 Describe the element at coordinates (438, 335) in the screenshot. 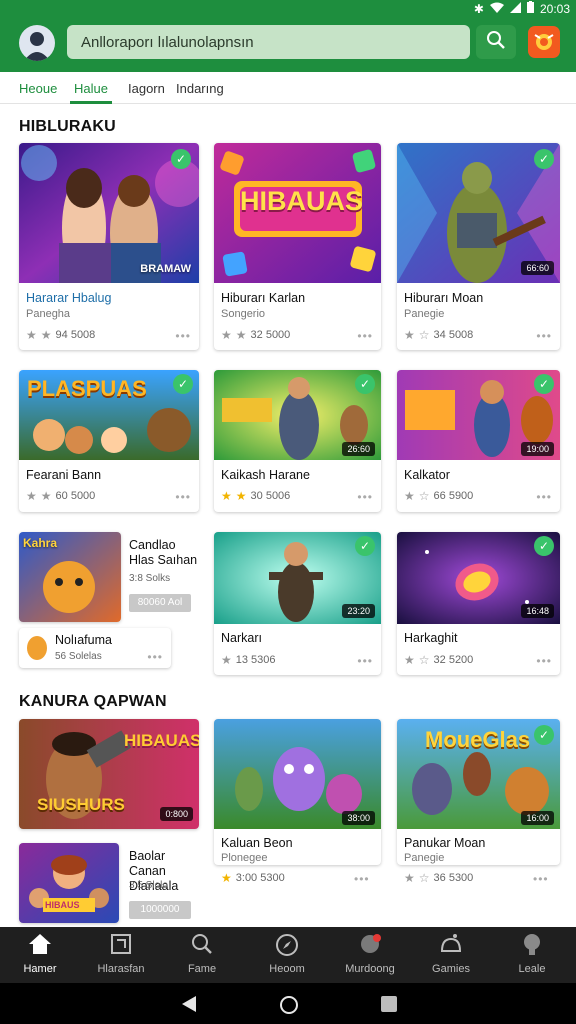

I see `card-meta: ★ ☆ 34 5008` at that location.